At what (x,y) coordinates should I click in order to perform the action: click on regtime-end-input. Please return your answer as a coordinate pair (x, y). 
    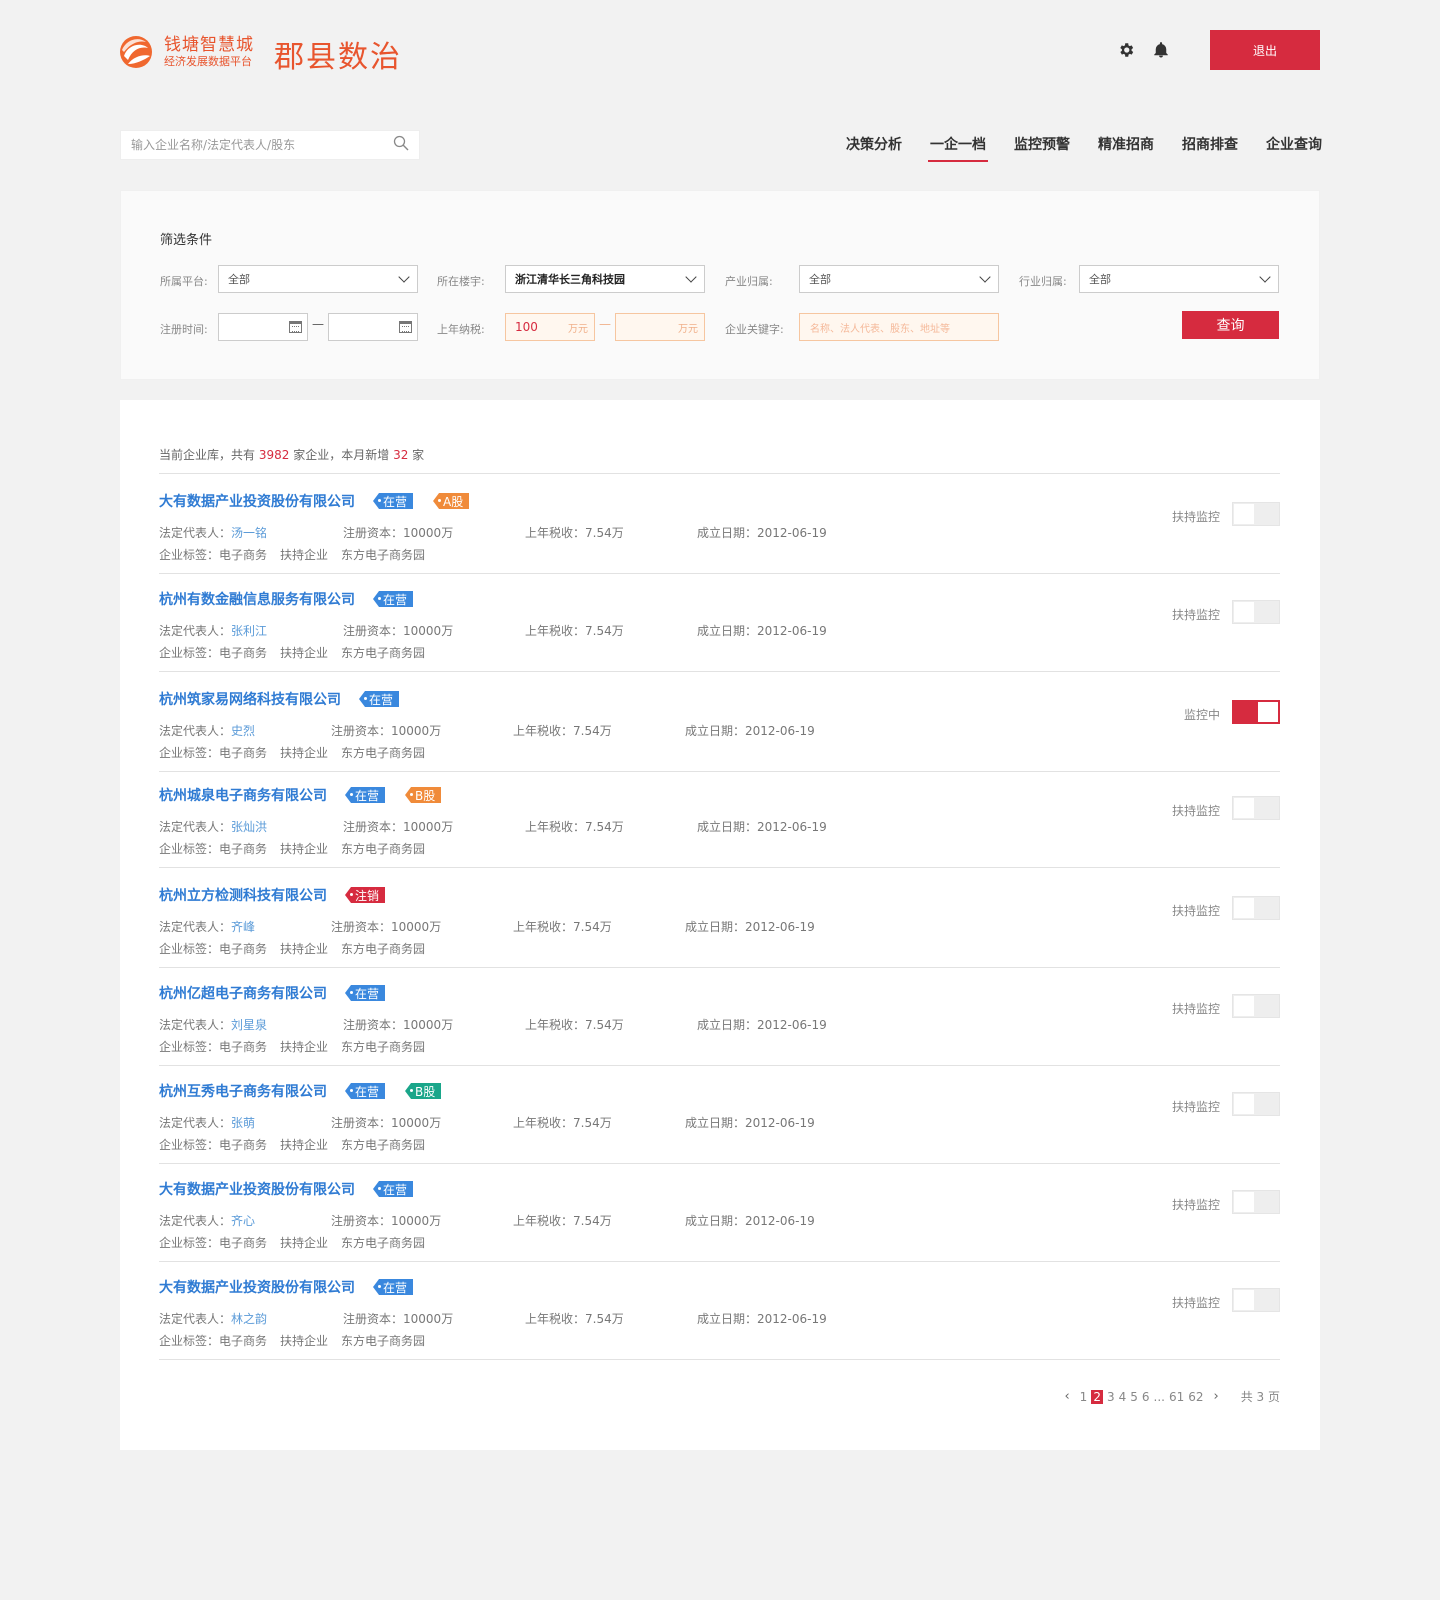
    Looking at the image, I should click on (373, 327).